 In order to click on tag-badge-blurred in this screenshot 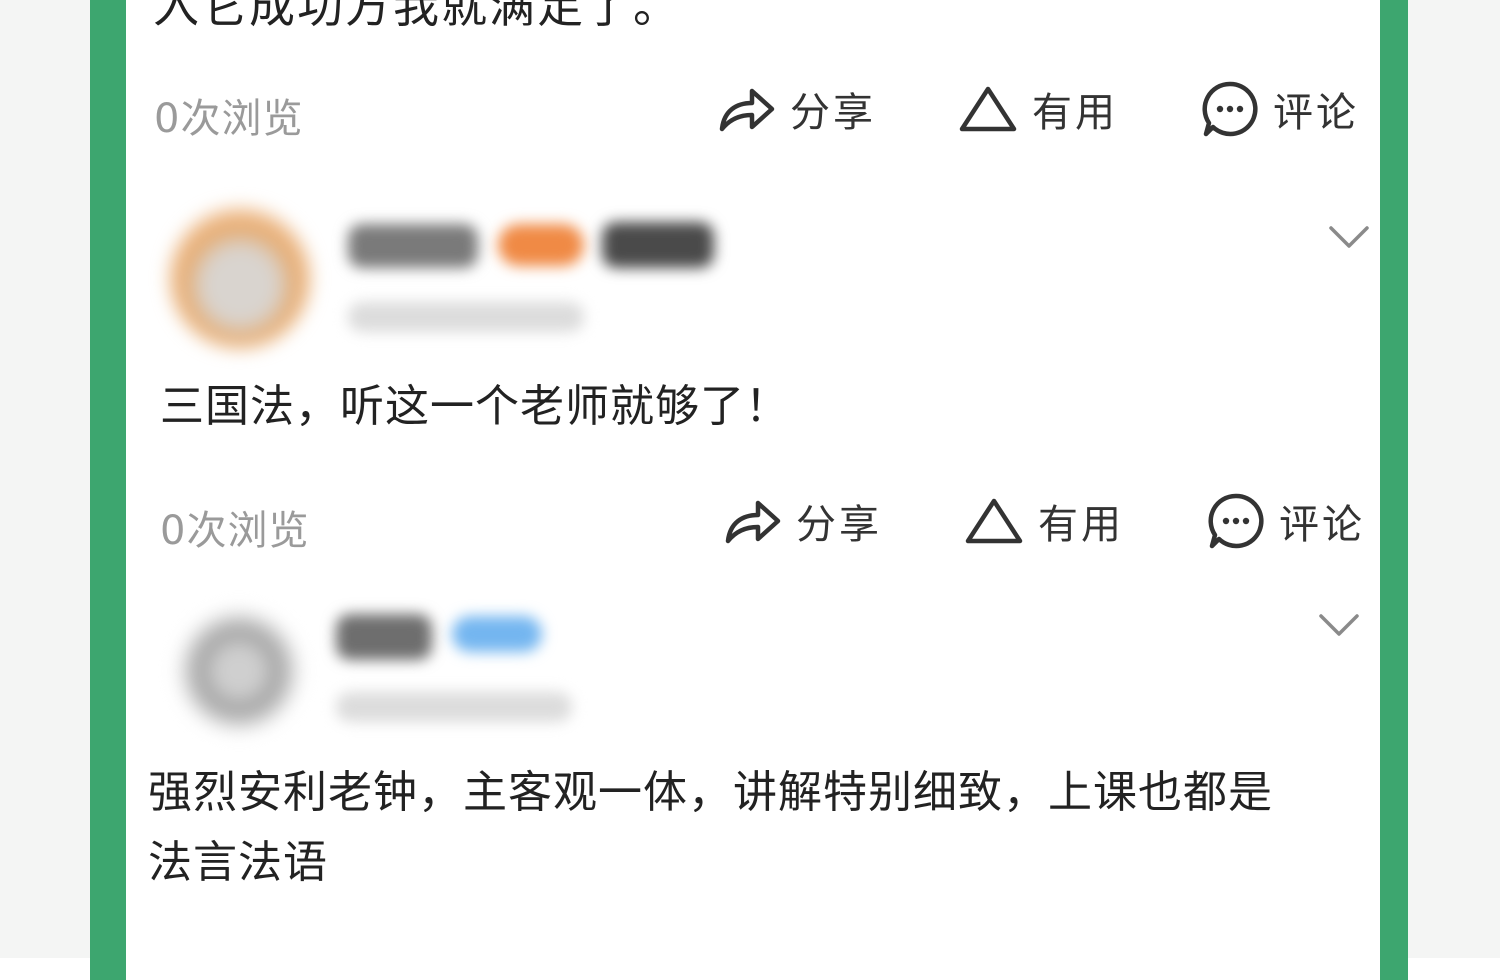, I will do `click(658, 245)`.